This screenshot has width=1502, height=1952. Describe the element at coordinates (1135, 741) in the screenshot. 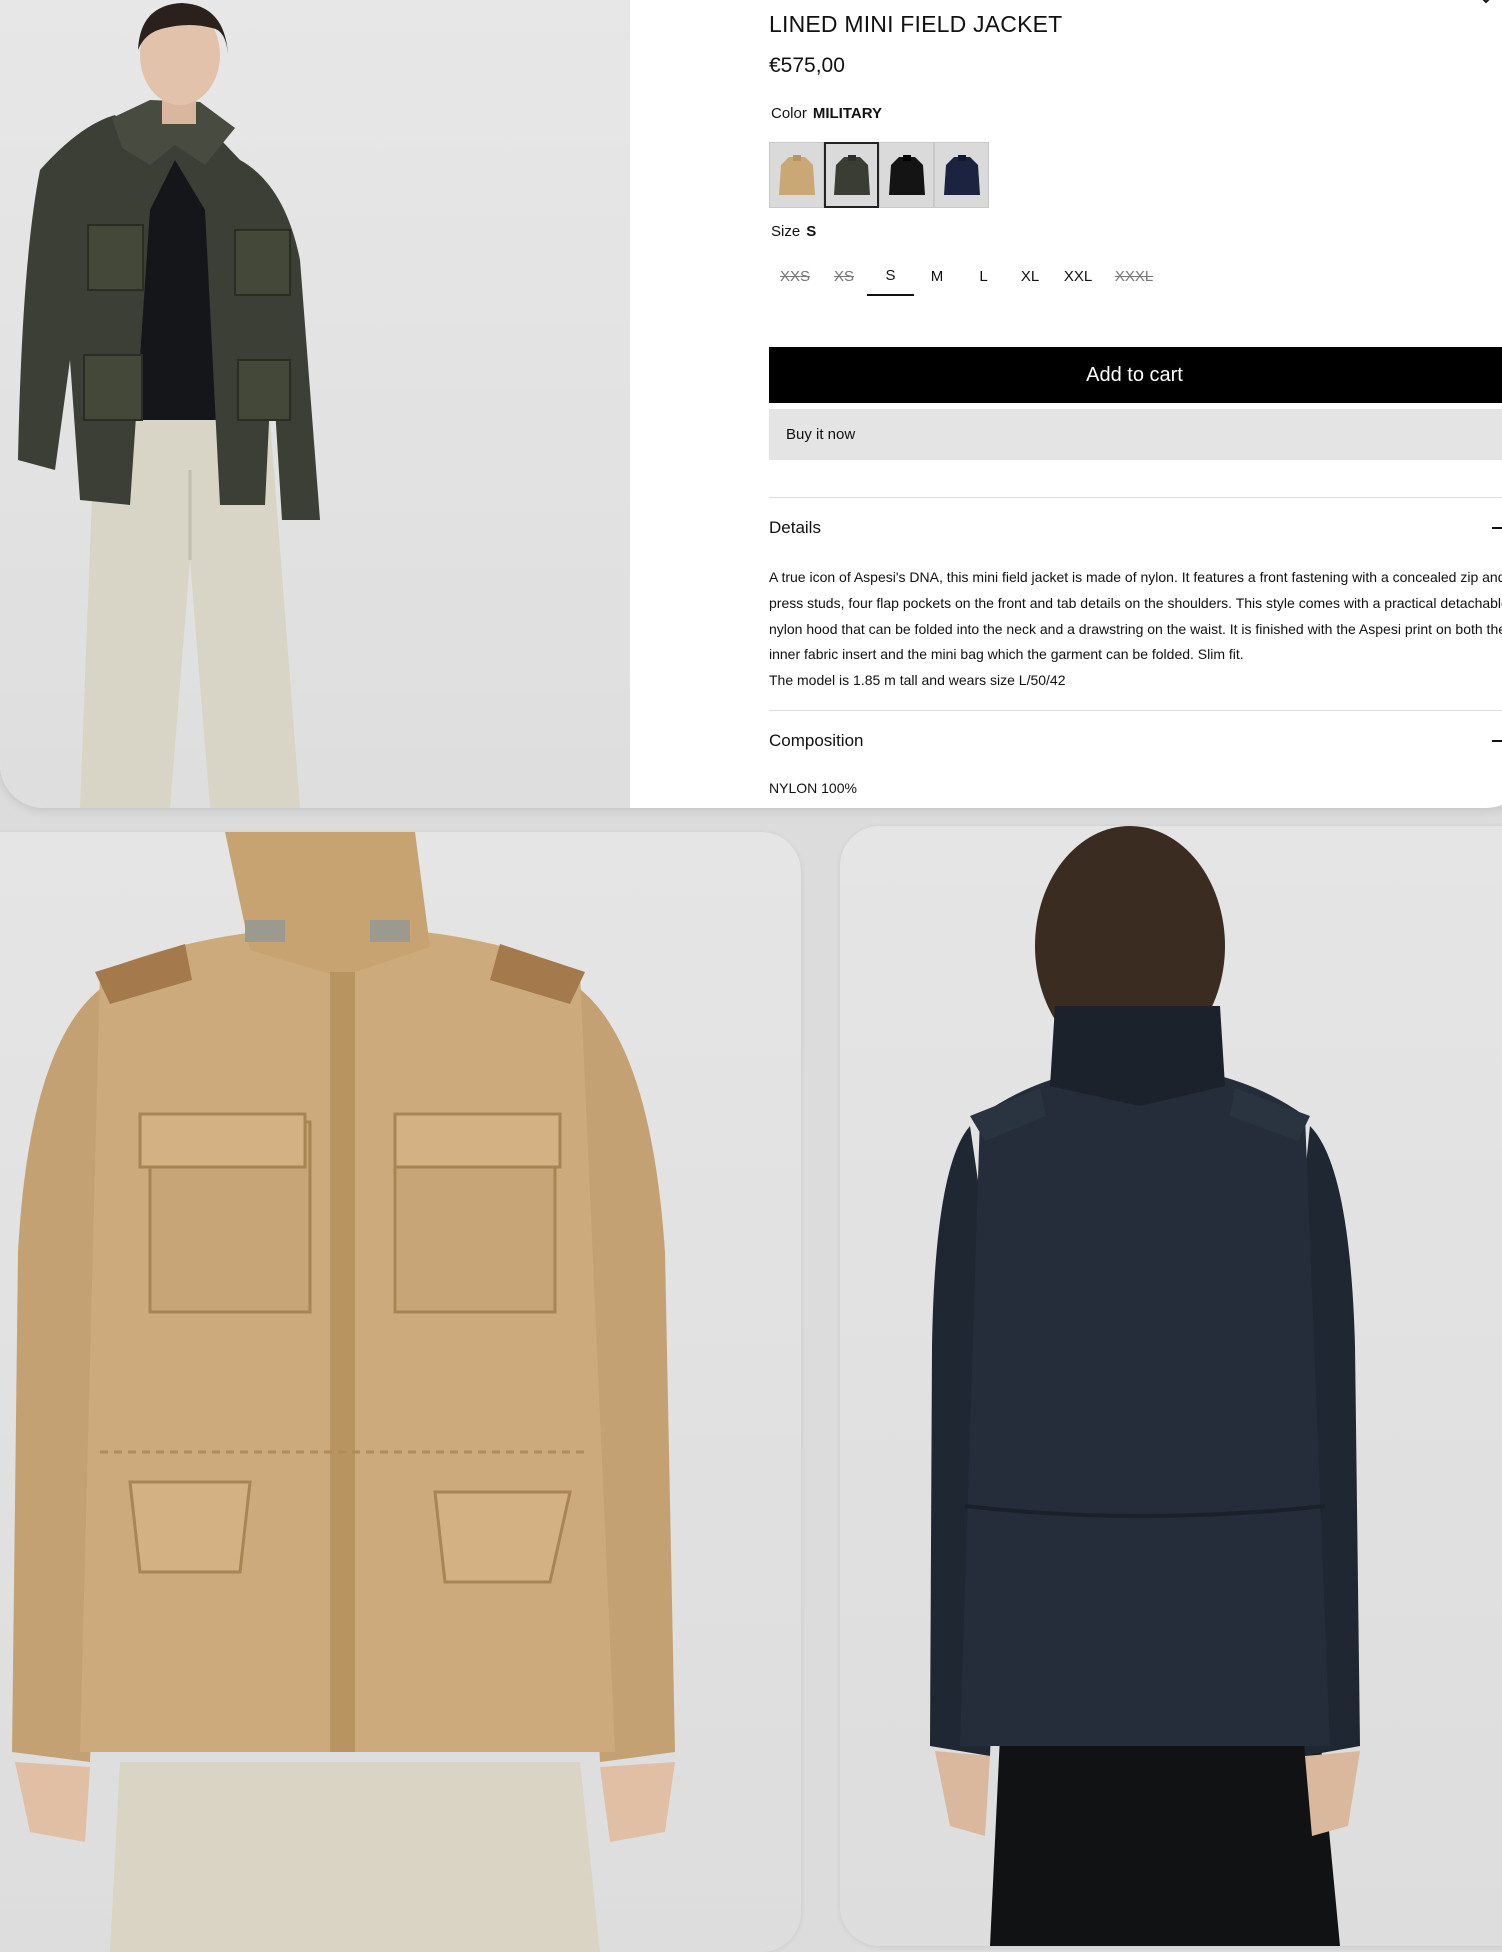

I see `composition-accordion-header: Composition` at that location.